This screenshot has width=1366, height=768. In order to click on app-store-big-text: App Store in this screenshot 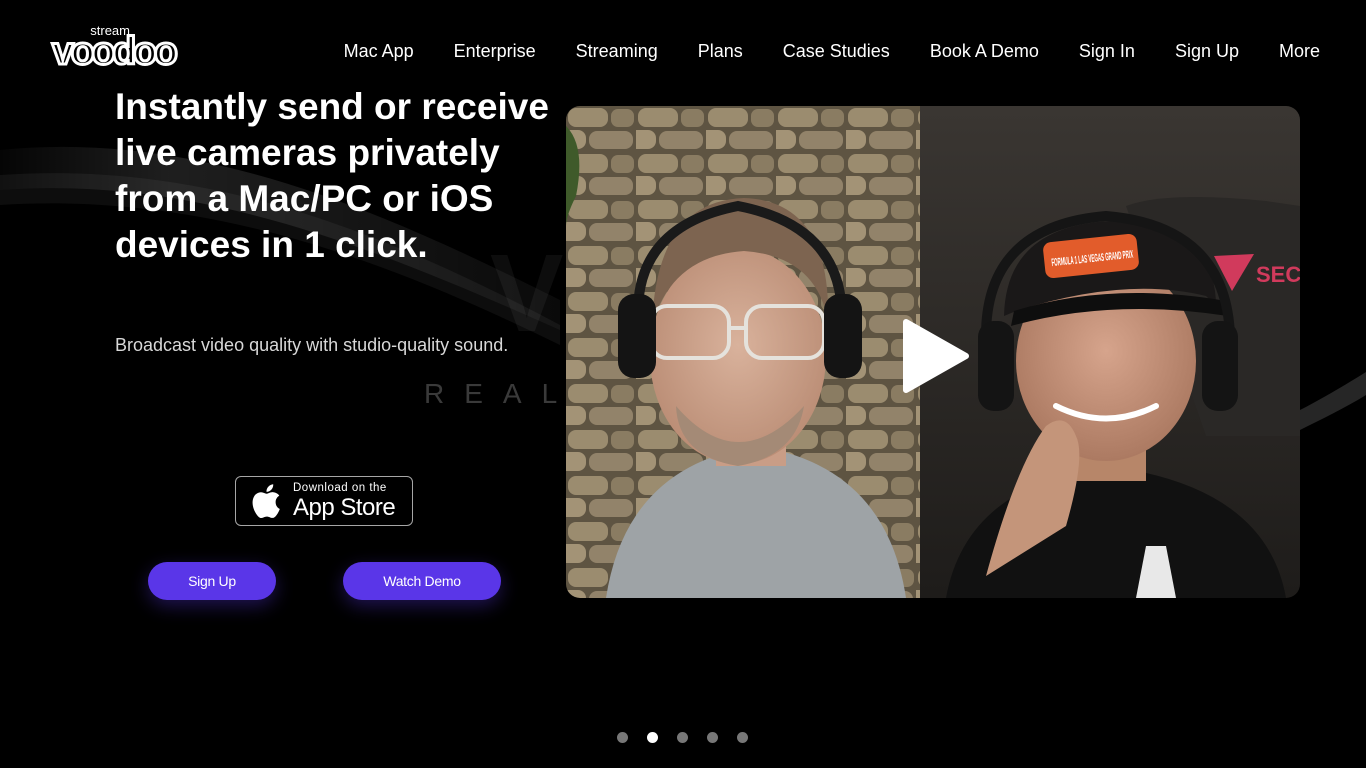, I will do `click(344, 507)`.